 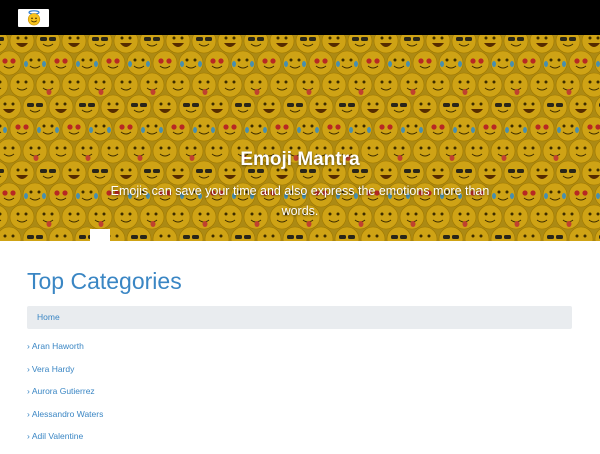 What do you see at coordinates (67, 413) in the screenshot?
I see `category-label: Alessandro Waters` at bounding box center [67, 413].